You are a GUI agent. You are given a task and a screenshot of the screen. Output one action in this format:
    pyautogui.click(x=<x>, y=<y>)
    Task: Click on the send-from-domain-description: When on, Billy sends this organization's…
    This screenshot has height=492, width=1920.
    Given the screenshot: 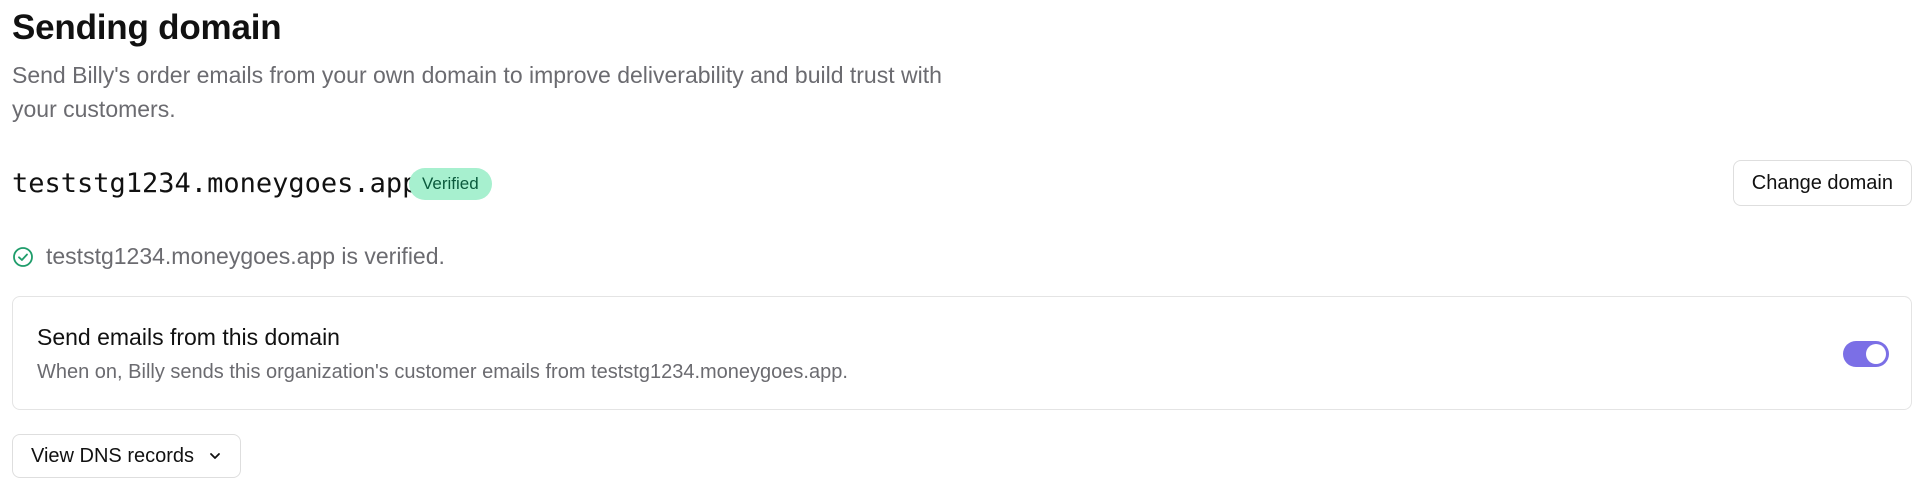 What is the action you would take?
    pyautogui.click(x=442, y=372)
    